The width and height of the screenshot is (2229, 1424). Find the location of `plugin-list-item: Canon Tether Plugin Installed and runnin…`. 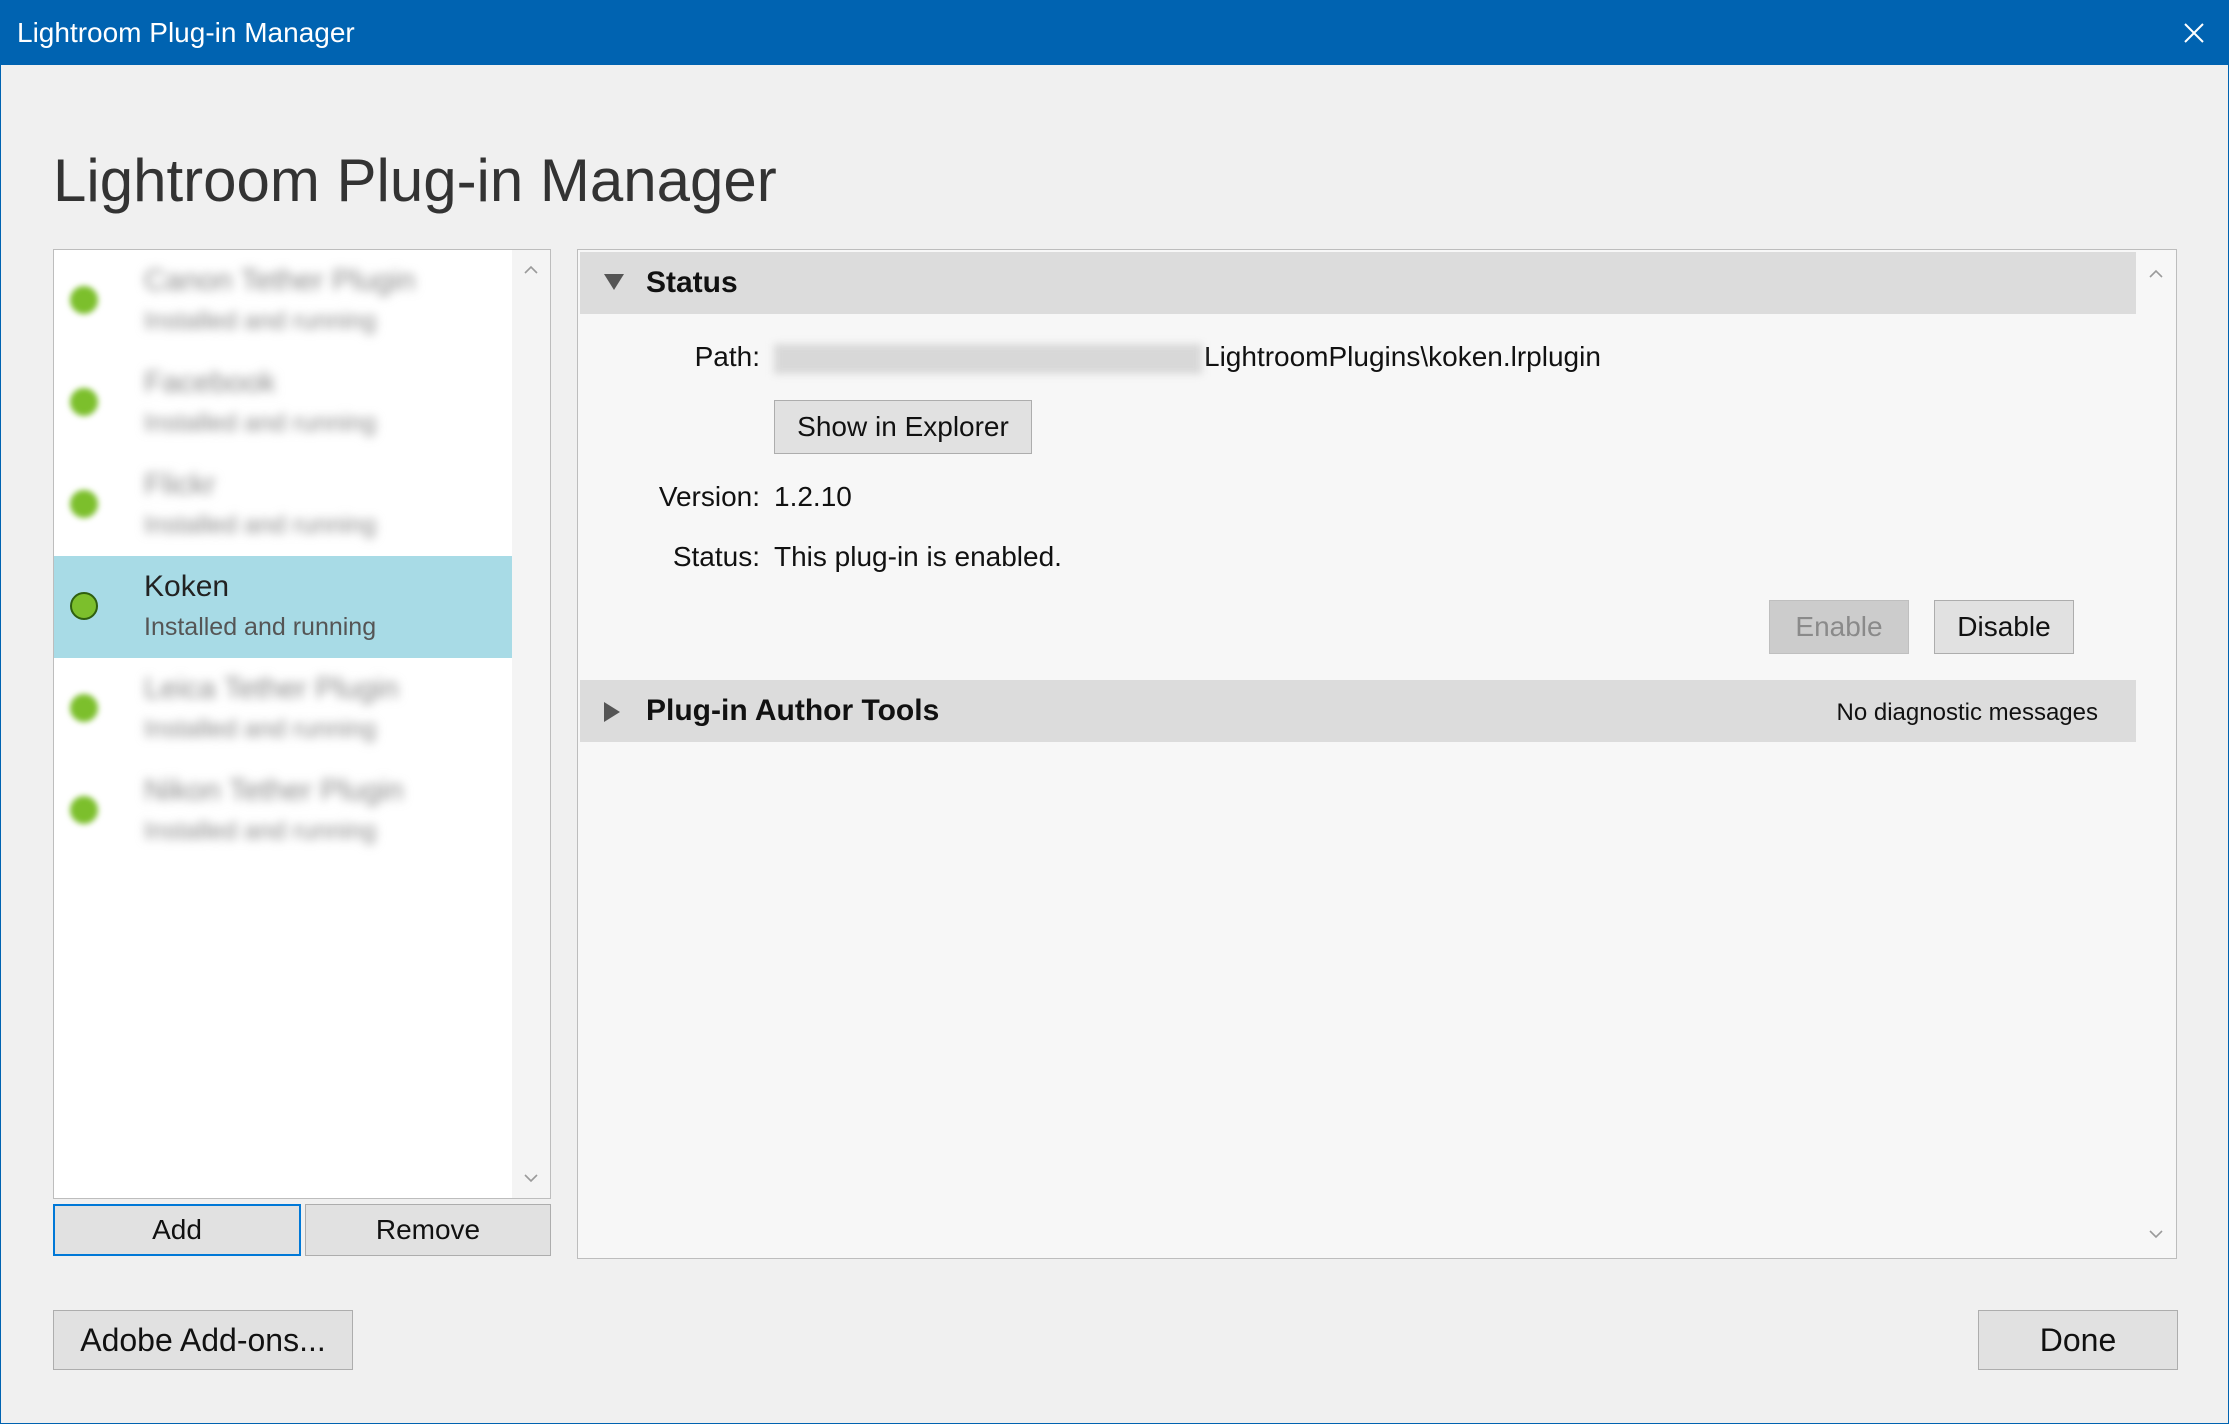

plugin-list-item: Canon Tether Plugin Installed and runnin… is located at coordinates (283, 301).